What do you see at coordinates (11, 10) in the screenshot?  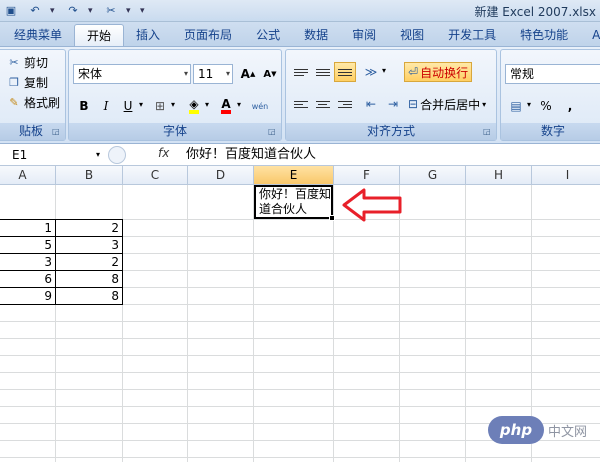 I see `save-icon: ▣` at bounding box center [11, 10].